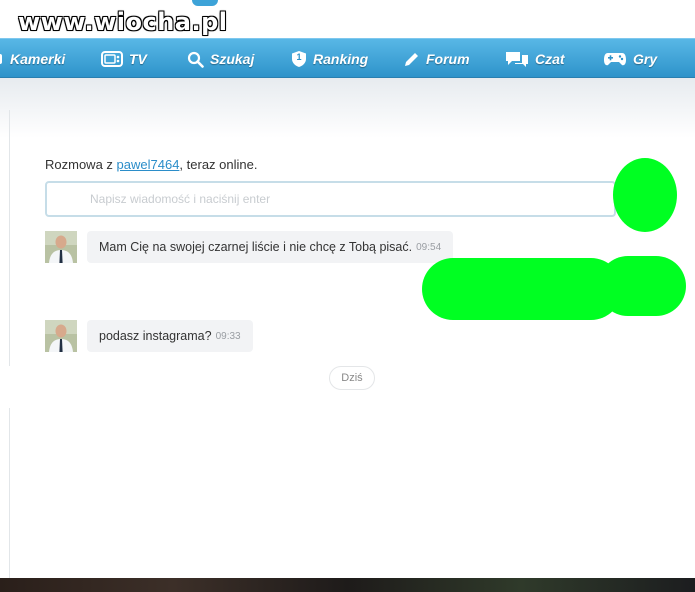 This screenshot has height=592, width=695. What do you see at coordinates (112, 59) in the screenshot?
I see `tv-icon` at bounding box center [112, 59].